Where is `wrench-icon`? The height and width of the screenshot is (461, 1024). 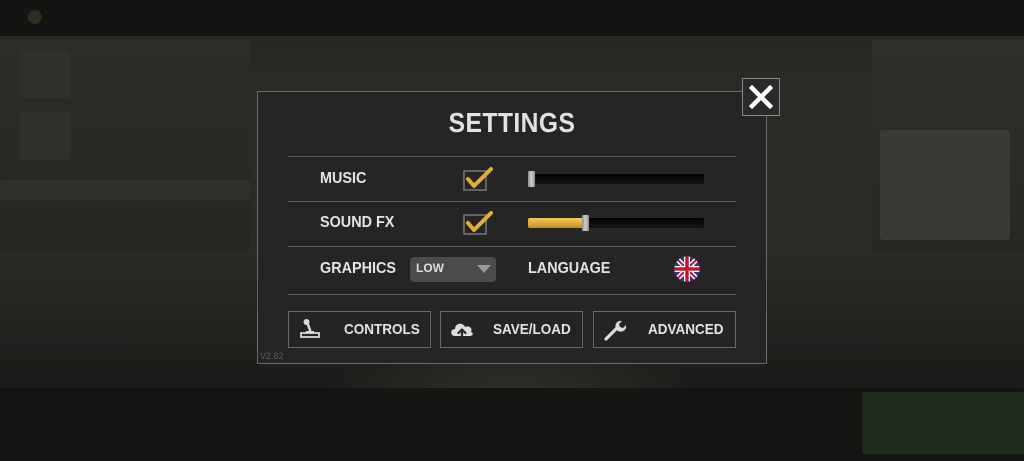 wrench-icon is located at coordinates (615, 330).